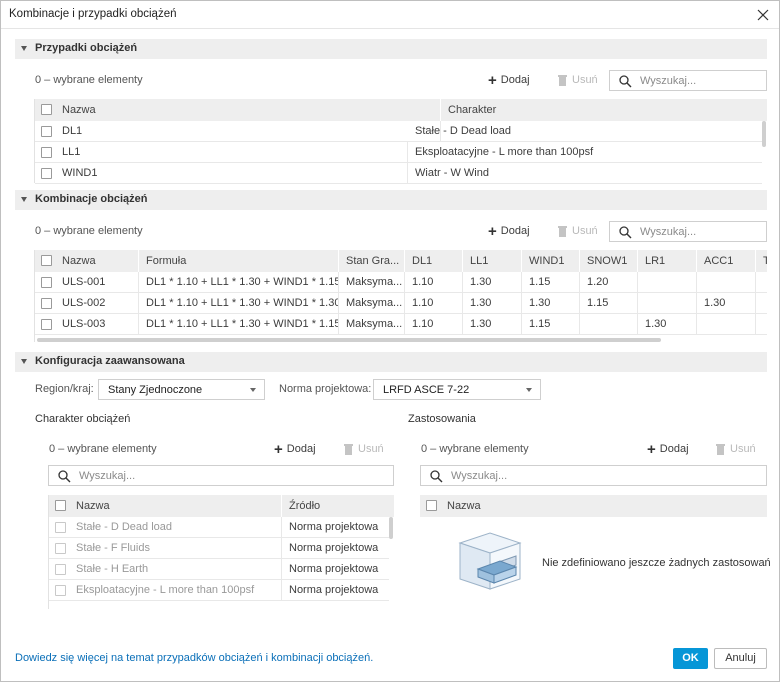 The width and height of the screenshot is (780, 682). What do you see at coordinates (175, 590) in the screenshot?
I see `cell-name: Eksploatacyjne - L more than 100psf` at bounding box center [175, 590].